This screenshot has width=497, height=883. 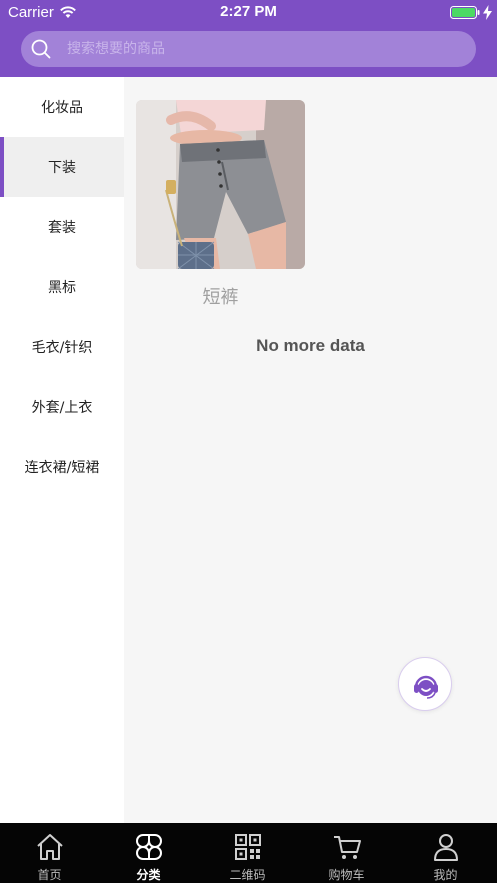 I want to click on product-name: 短裤, so click(x=220, y=297).